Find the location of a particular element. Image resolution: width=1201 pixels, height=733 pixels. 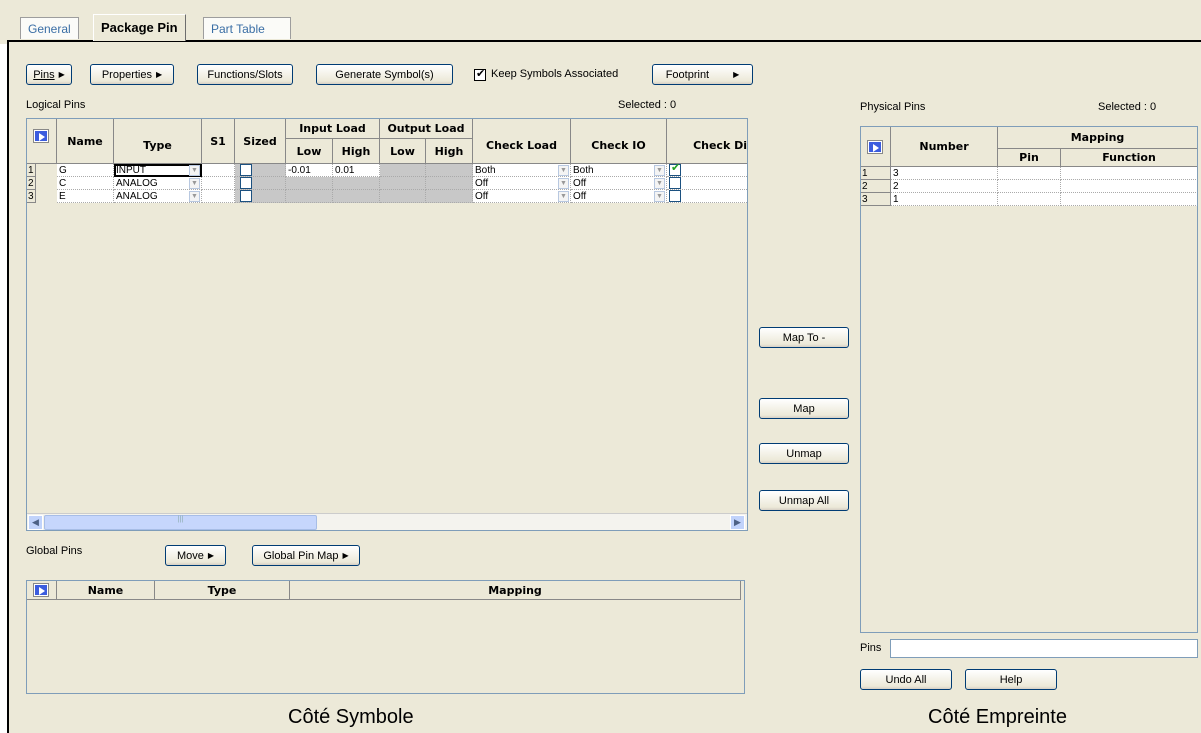

header-input-low: Low is located at coordinates (309, 151).